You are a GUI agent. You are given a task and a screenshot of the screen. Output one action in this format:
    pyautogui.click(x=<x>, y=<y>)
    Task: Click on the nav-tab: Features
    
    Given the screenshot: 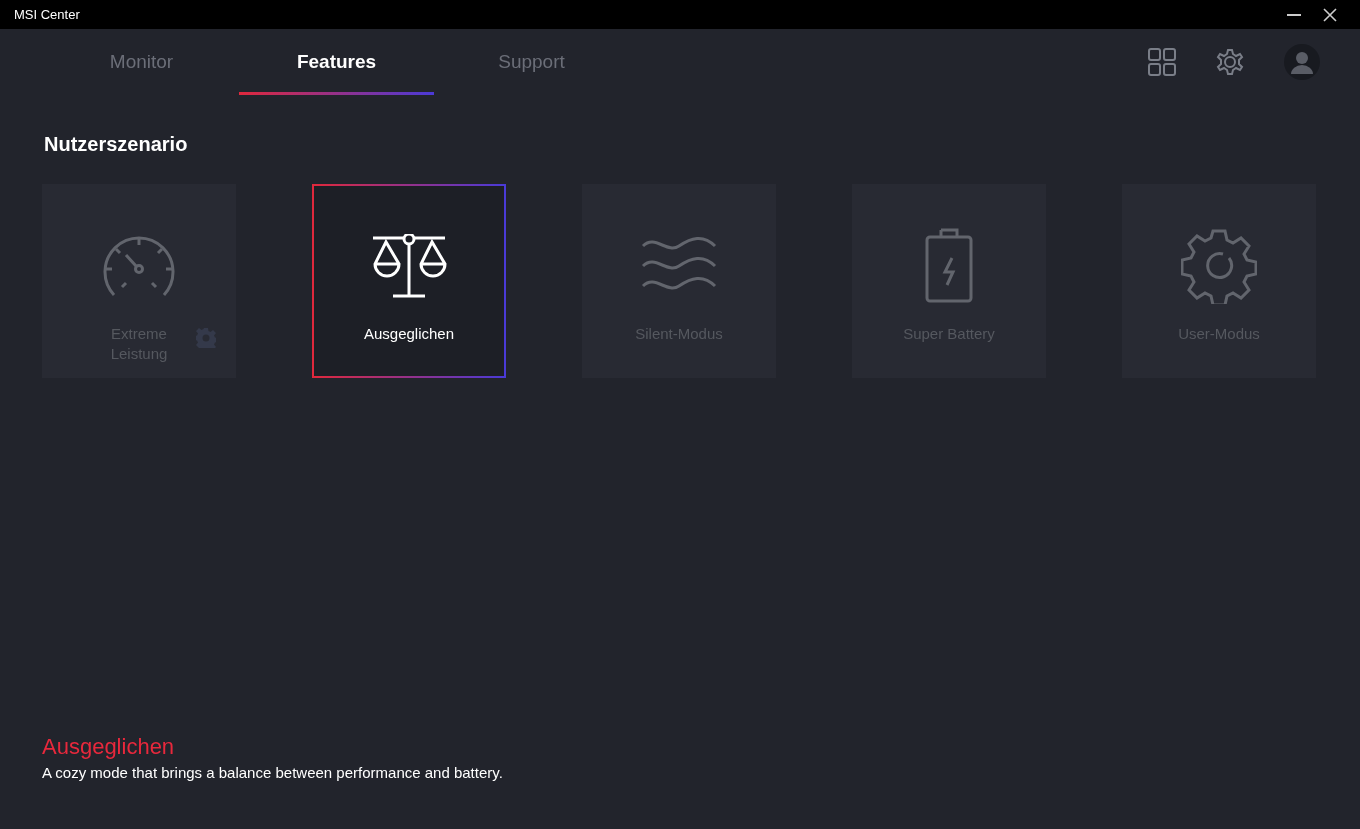 What is the action you would take?
    pyautogui.click(x=336, y=62)
    